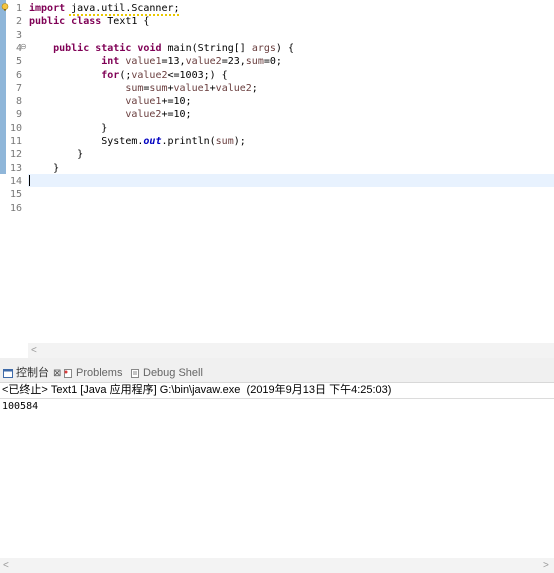  What do you see at coordinates (80, 155) in the screenshot?
I see `code-line-12: }` at bounding box center [80, 155].